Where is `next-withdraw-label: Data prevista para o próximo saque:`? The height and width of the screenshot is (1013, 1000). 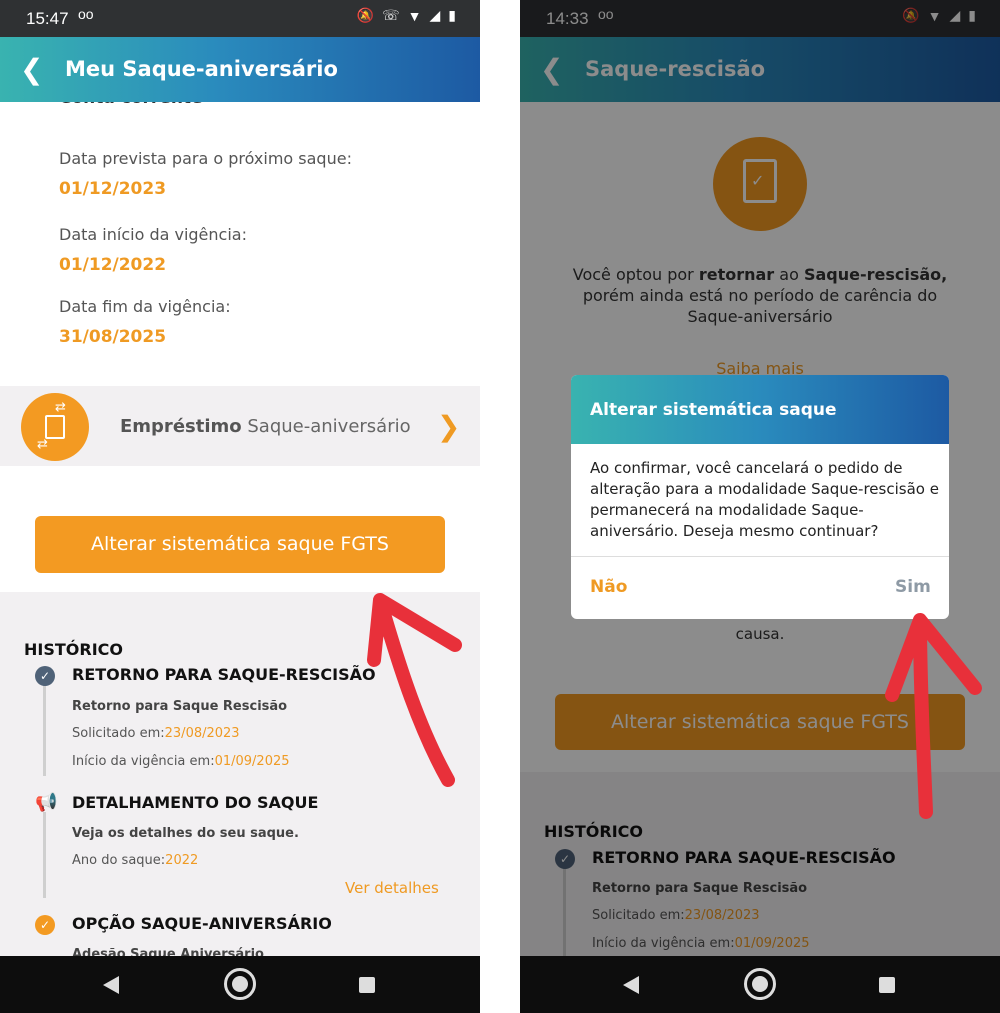 next-withdraw-label: Data prevista para o próximo saque: is located at coordinates (205, 158).